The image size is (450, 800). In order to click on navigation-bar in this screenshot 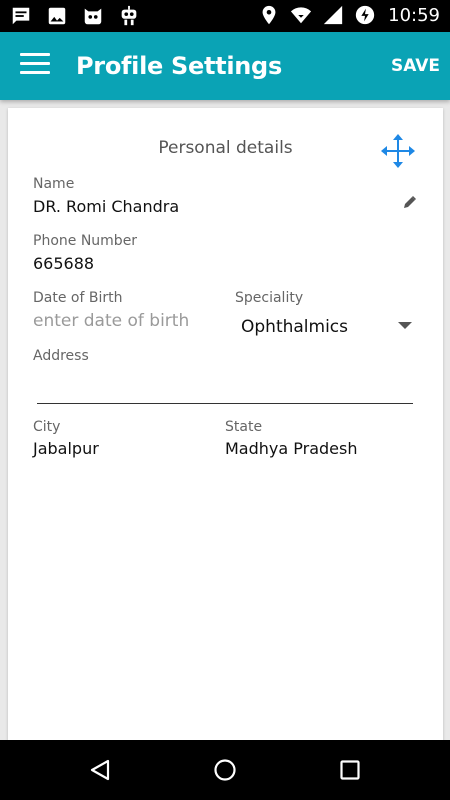, I will do `click(225, 770)`.